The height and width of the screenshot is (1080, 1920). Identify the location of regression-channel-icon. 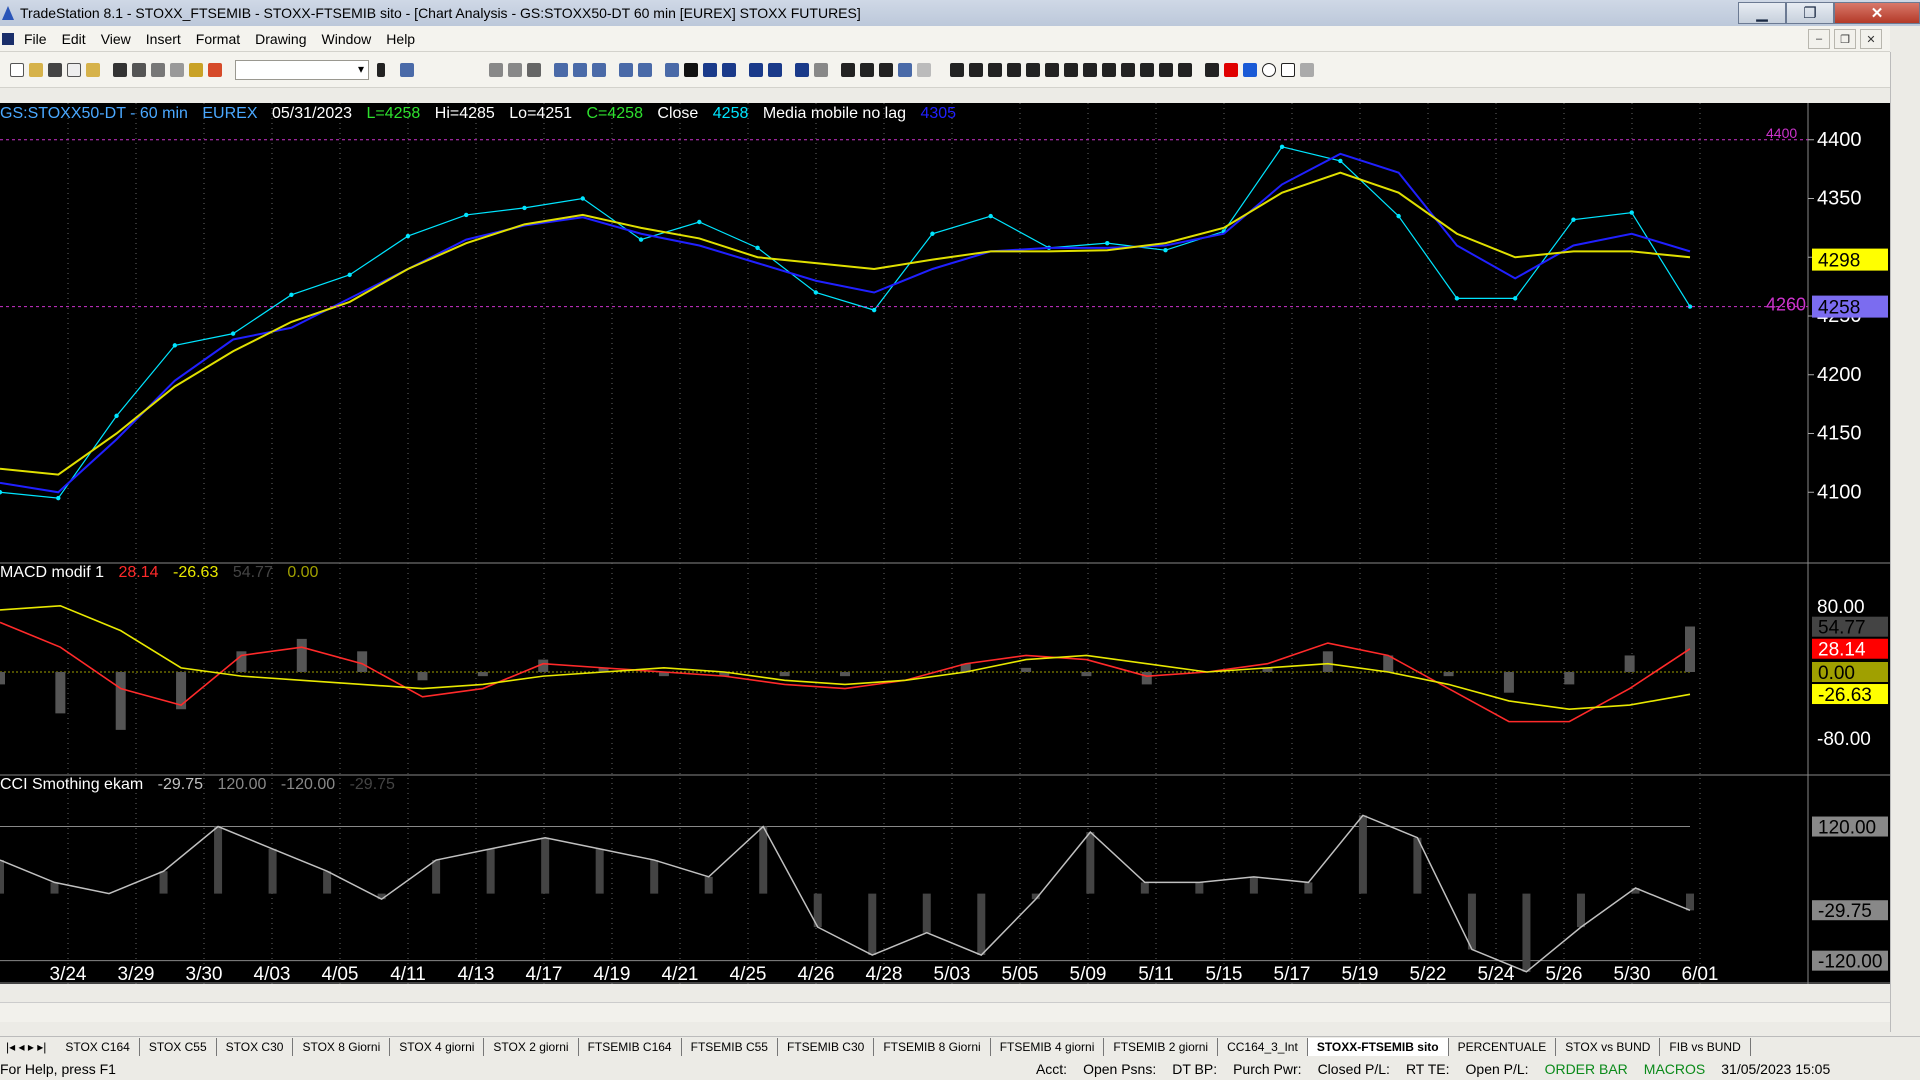
(1166, 69).